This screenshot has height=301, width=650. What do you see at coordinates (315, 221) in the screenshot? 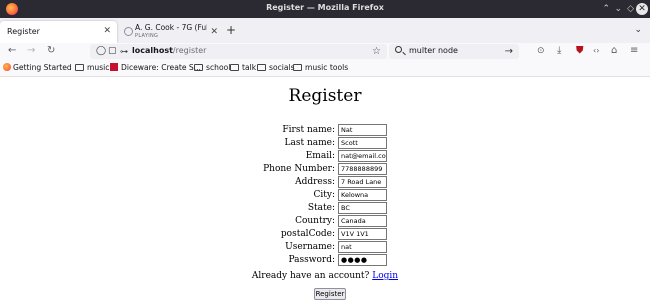
I see `country-label: Country:` at bounding box center [315, 221].